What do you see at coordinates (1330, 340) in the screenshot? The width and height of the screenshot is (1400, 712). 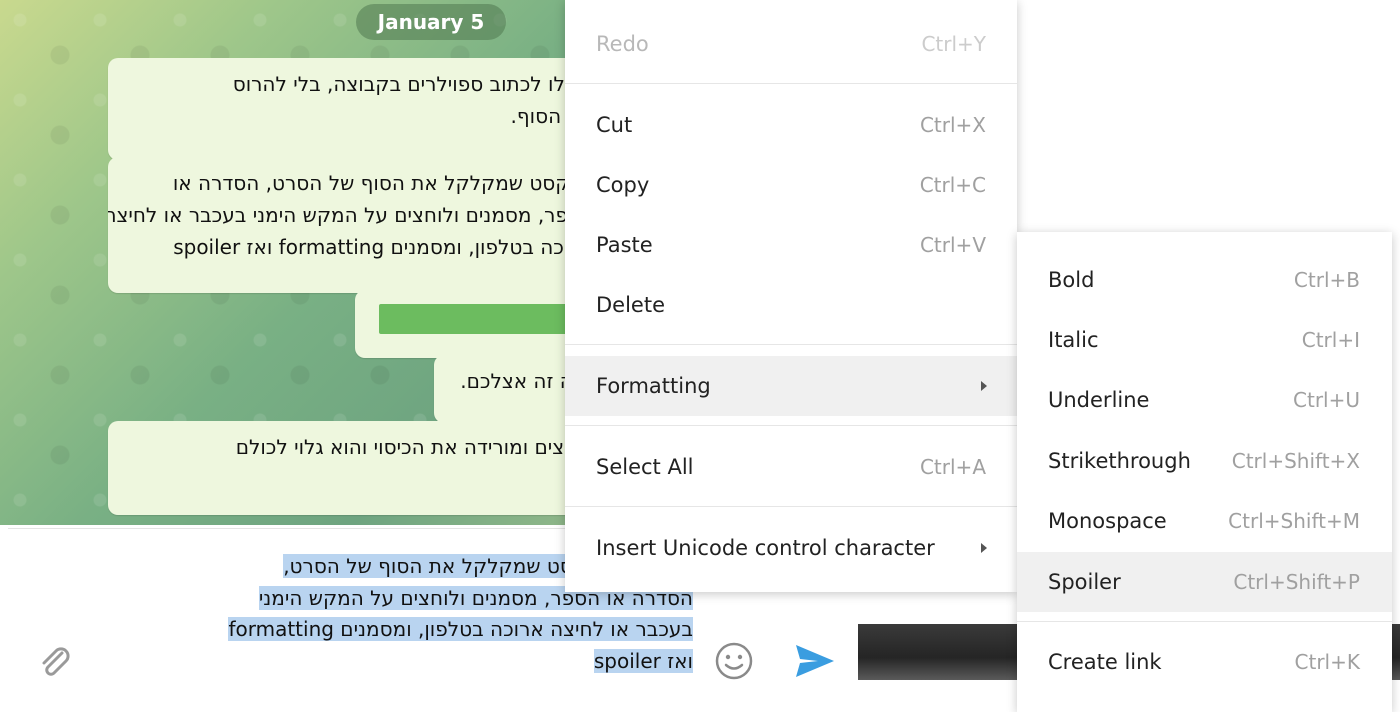 I see `menu-item-shortcut: Ctrl+I` at bounding box center [1330, 340].